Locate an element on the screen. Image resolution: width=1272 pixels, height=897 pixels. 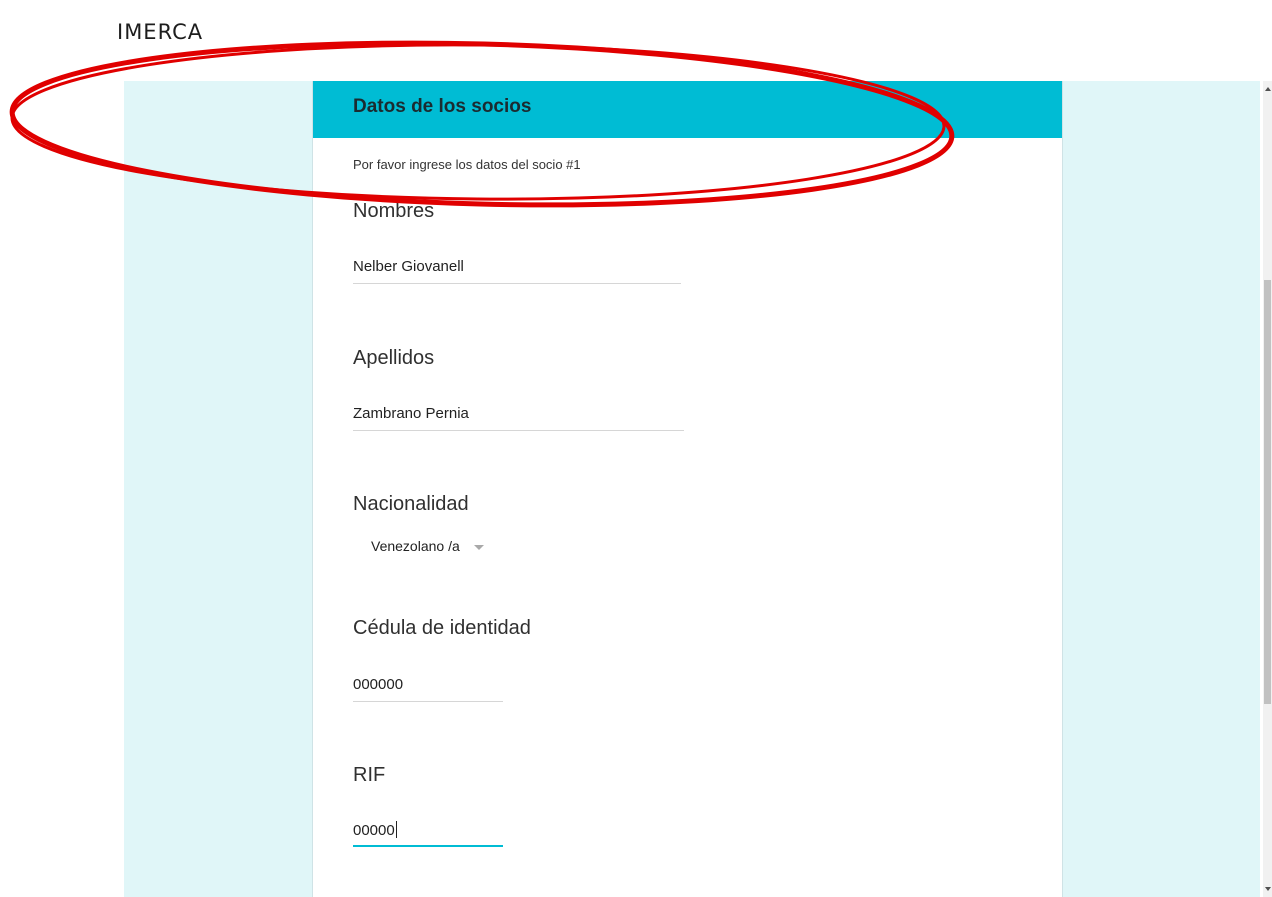
nacionalidad-label: Nacionalidad is located at coordinates (411, 504).